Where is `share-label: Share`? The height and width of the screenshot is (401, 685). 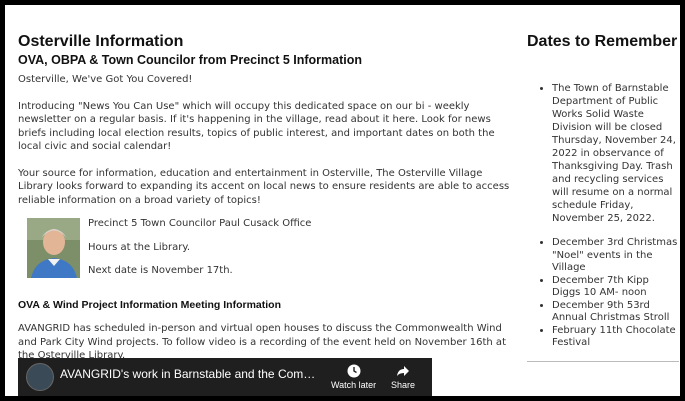
share-label: Share is located at coordinates (403, 385).